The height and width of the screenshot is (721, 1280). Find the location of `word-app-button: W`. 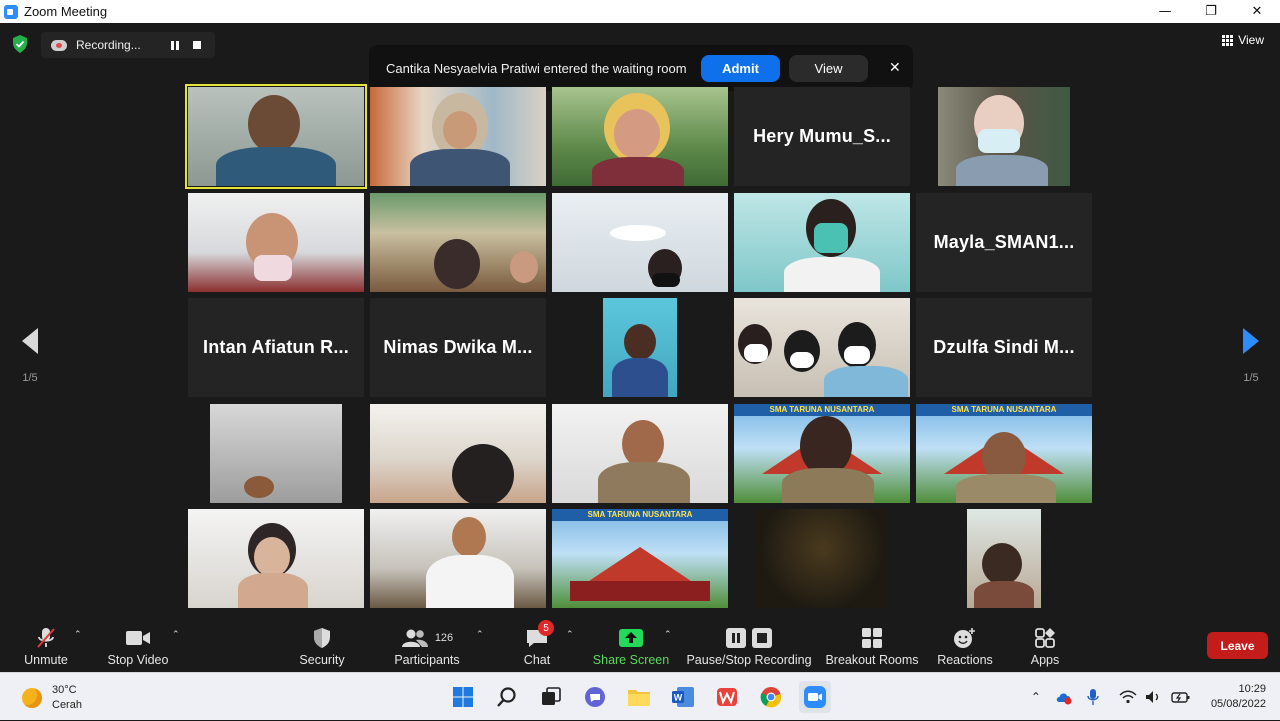

word-app-button: W is located at coordinates (683, 697).